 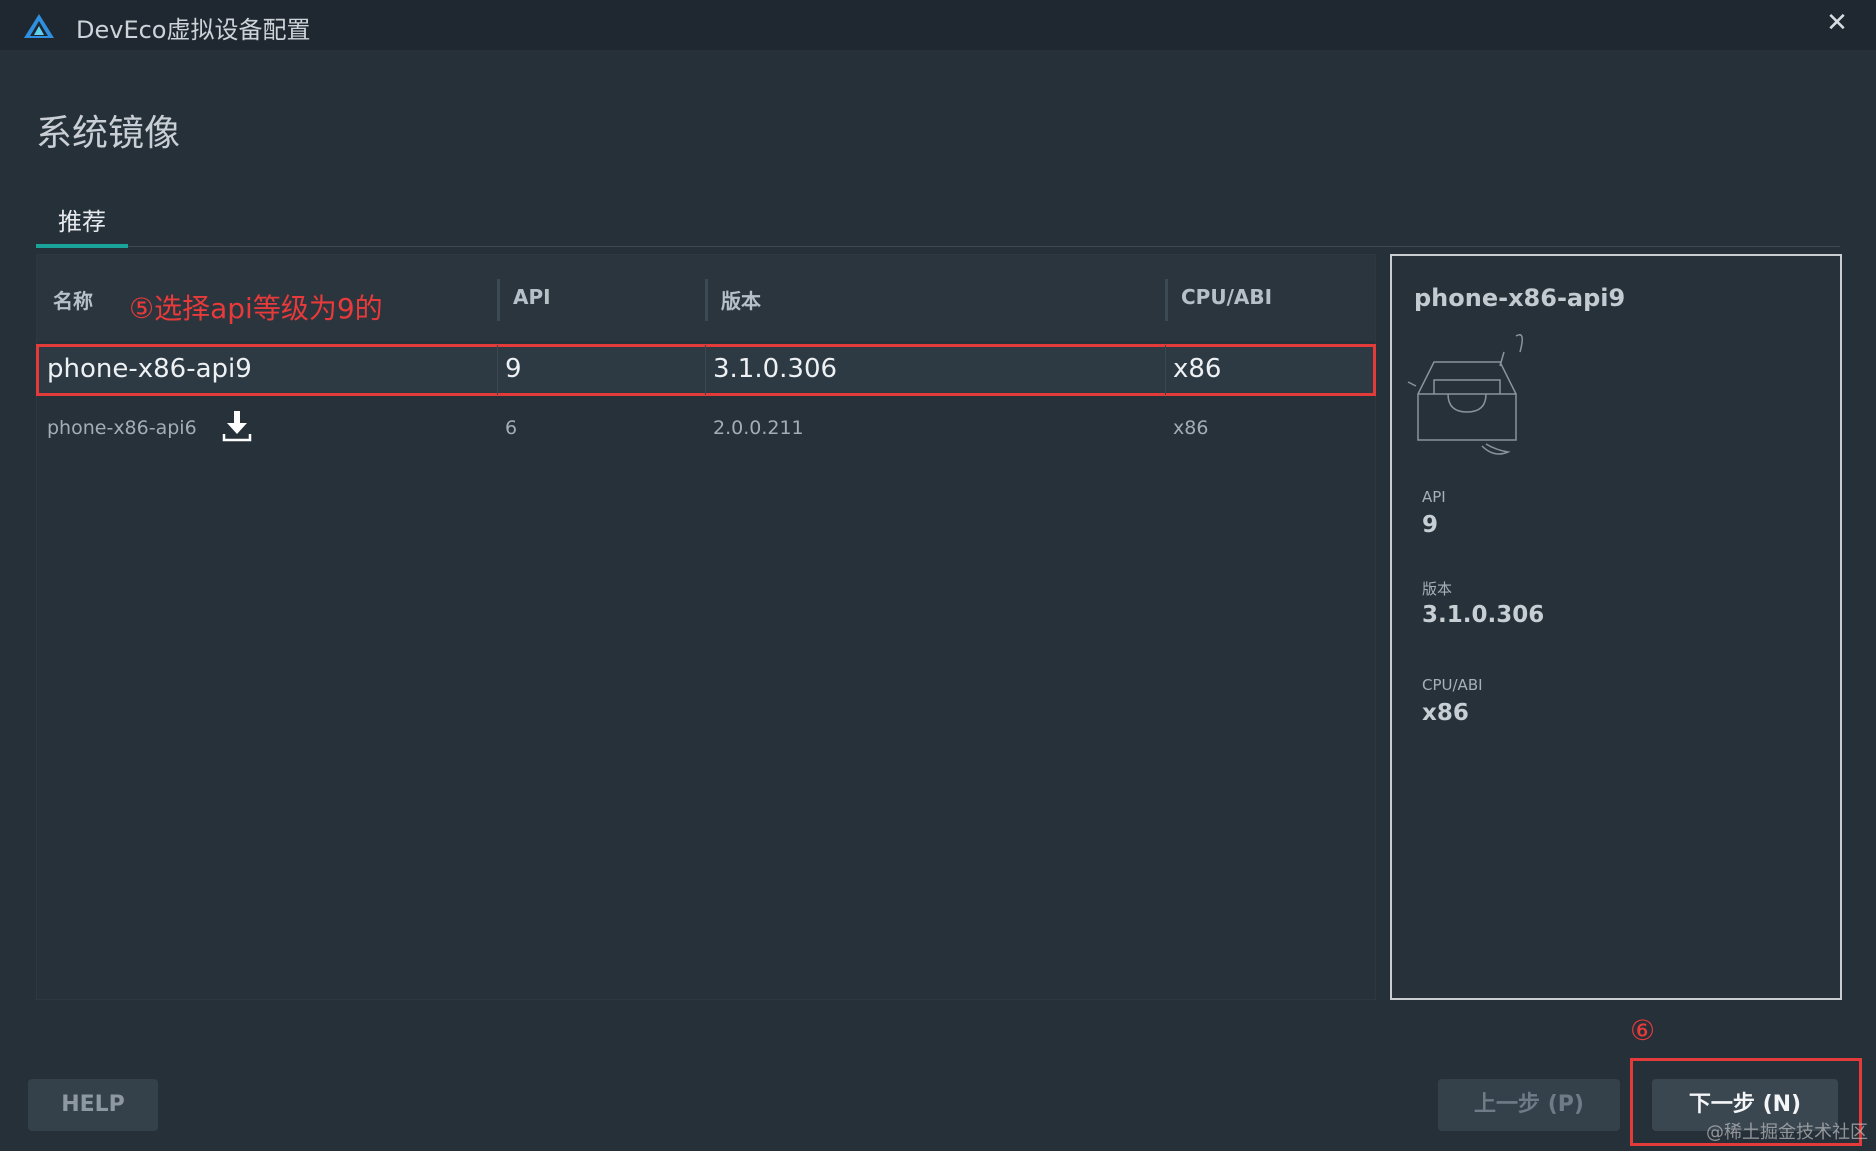 What do you see at coordinates (1529, 1105) in the screenshot?
I see `previous-button: 上一步 (P)` at bounding box center [1529, 1105].